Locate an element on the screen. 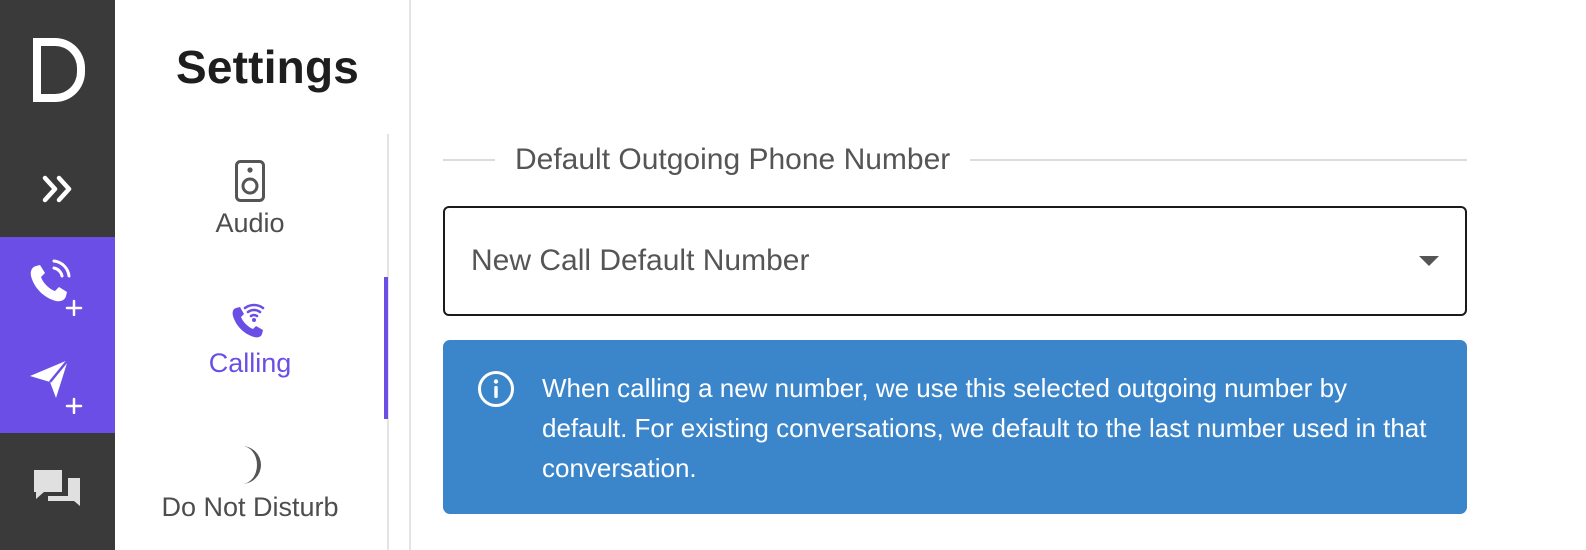 The height and width of the screenshot is (550, 1586). section-header: Default Outgoing Phone Number is located at coordinates (955, 160).